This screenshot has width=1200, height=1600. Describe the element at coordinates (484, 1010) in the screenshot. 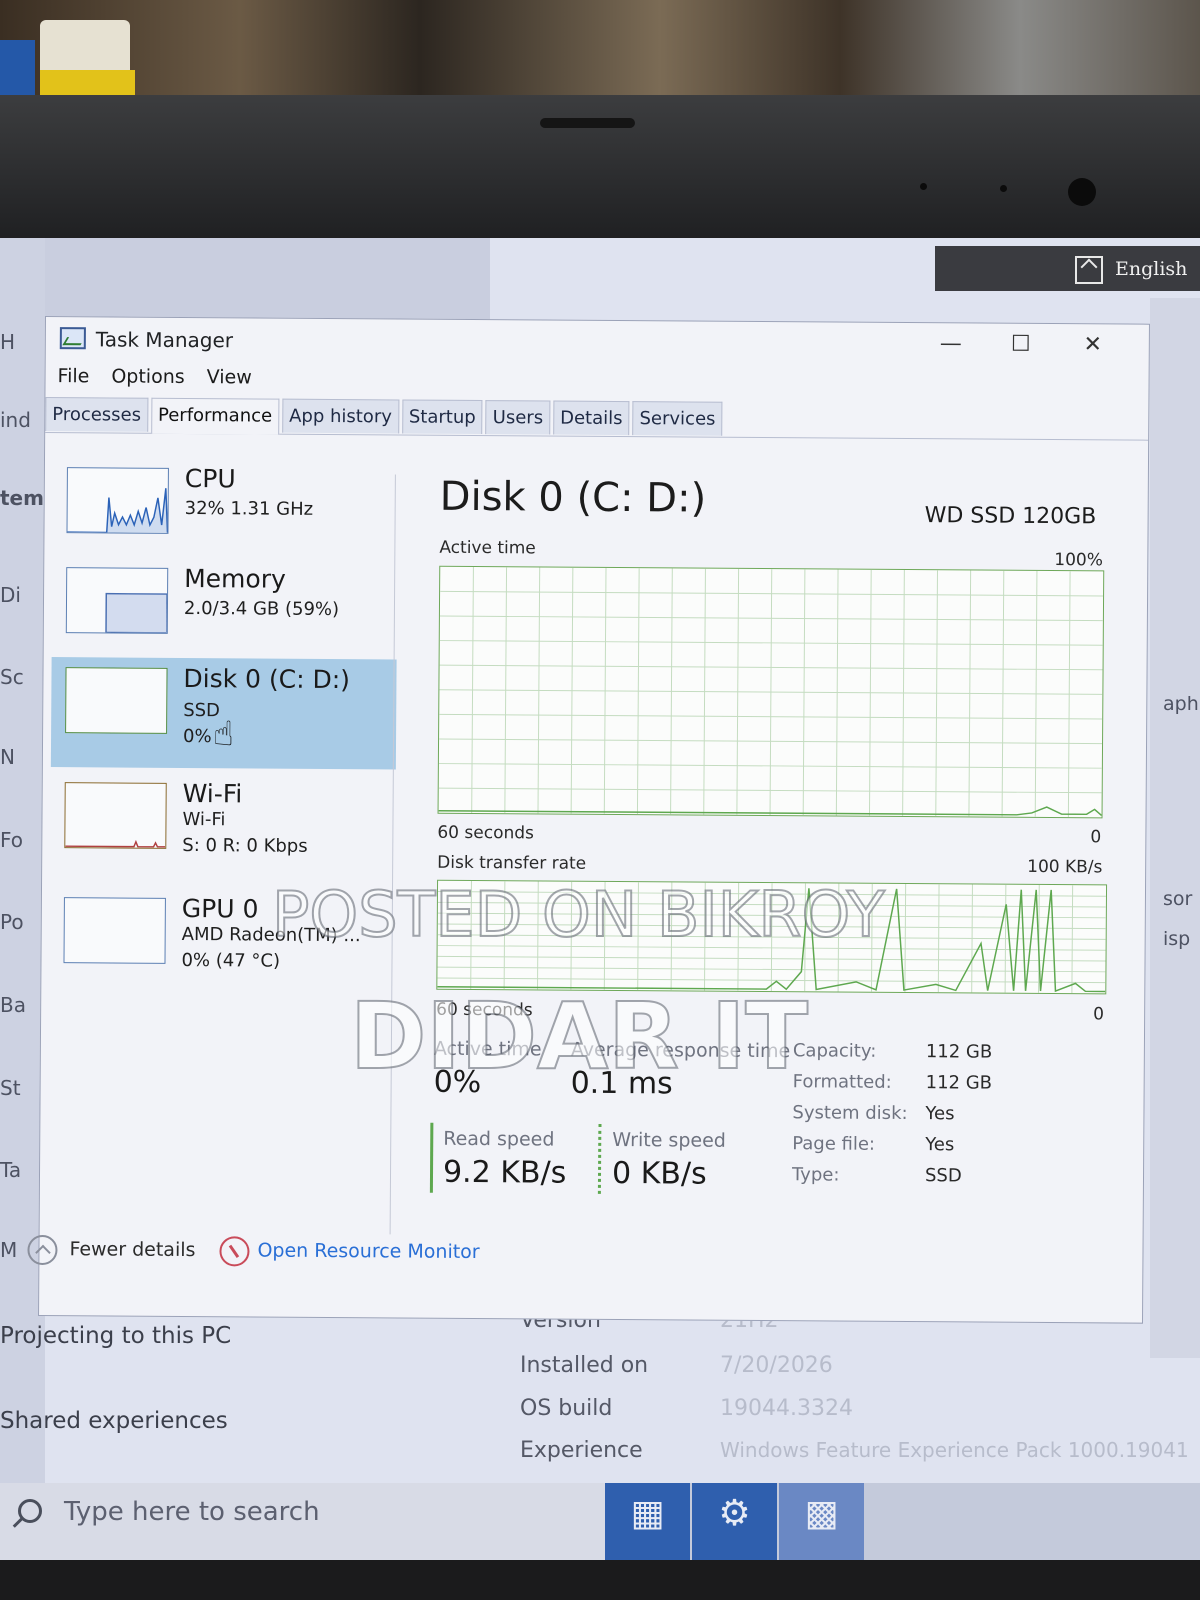

I see `graph-time-span: 60 seconds` at that location.